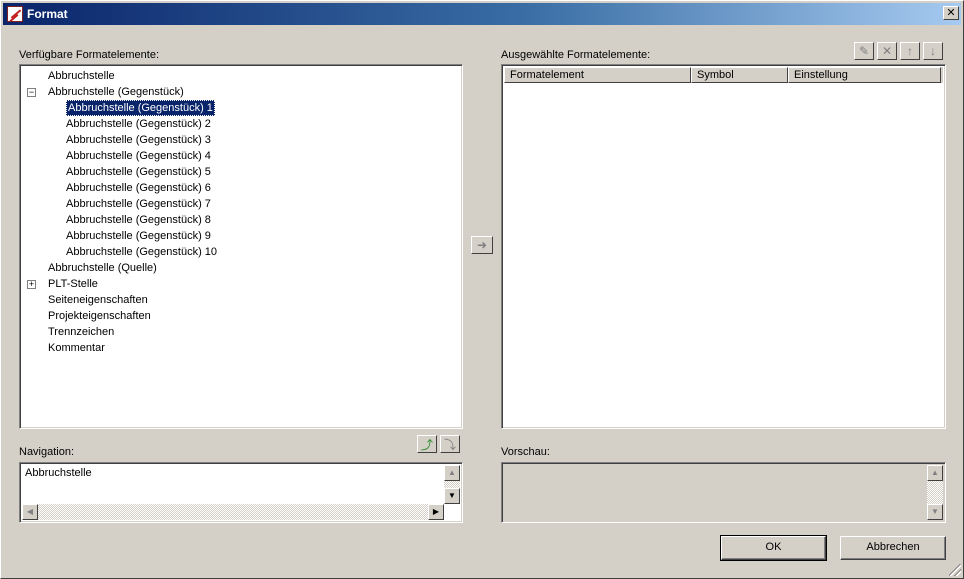 This screenshot has width=964, height=579. What do you see at coordinates (241, 492) in the screenshot?
I see `navigation-box: Abbruchstelle ▲ ▼ ◀ ▶` at bounding box center [241, 492].